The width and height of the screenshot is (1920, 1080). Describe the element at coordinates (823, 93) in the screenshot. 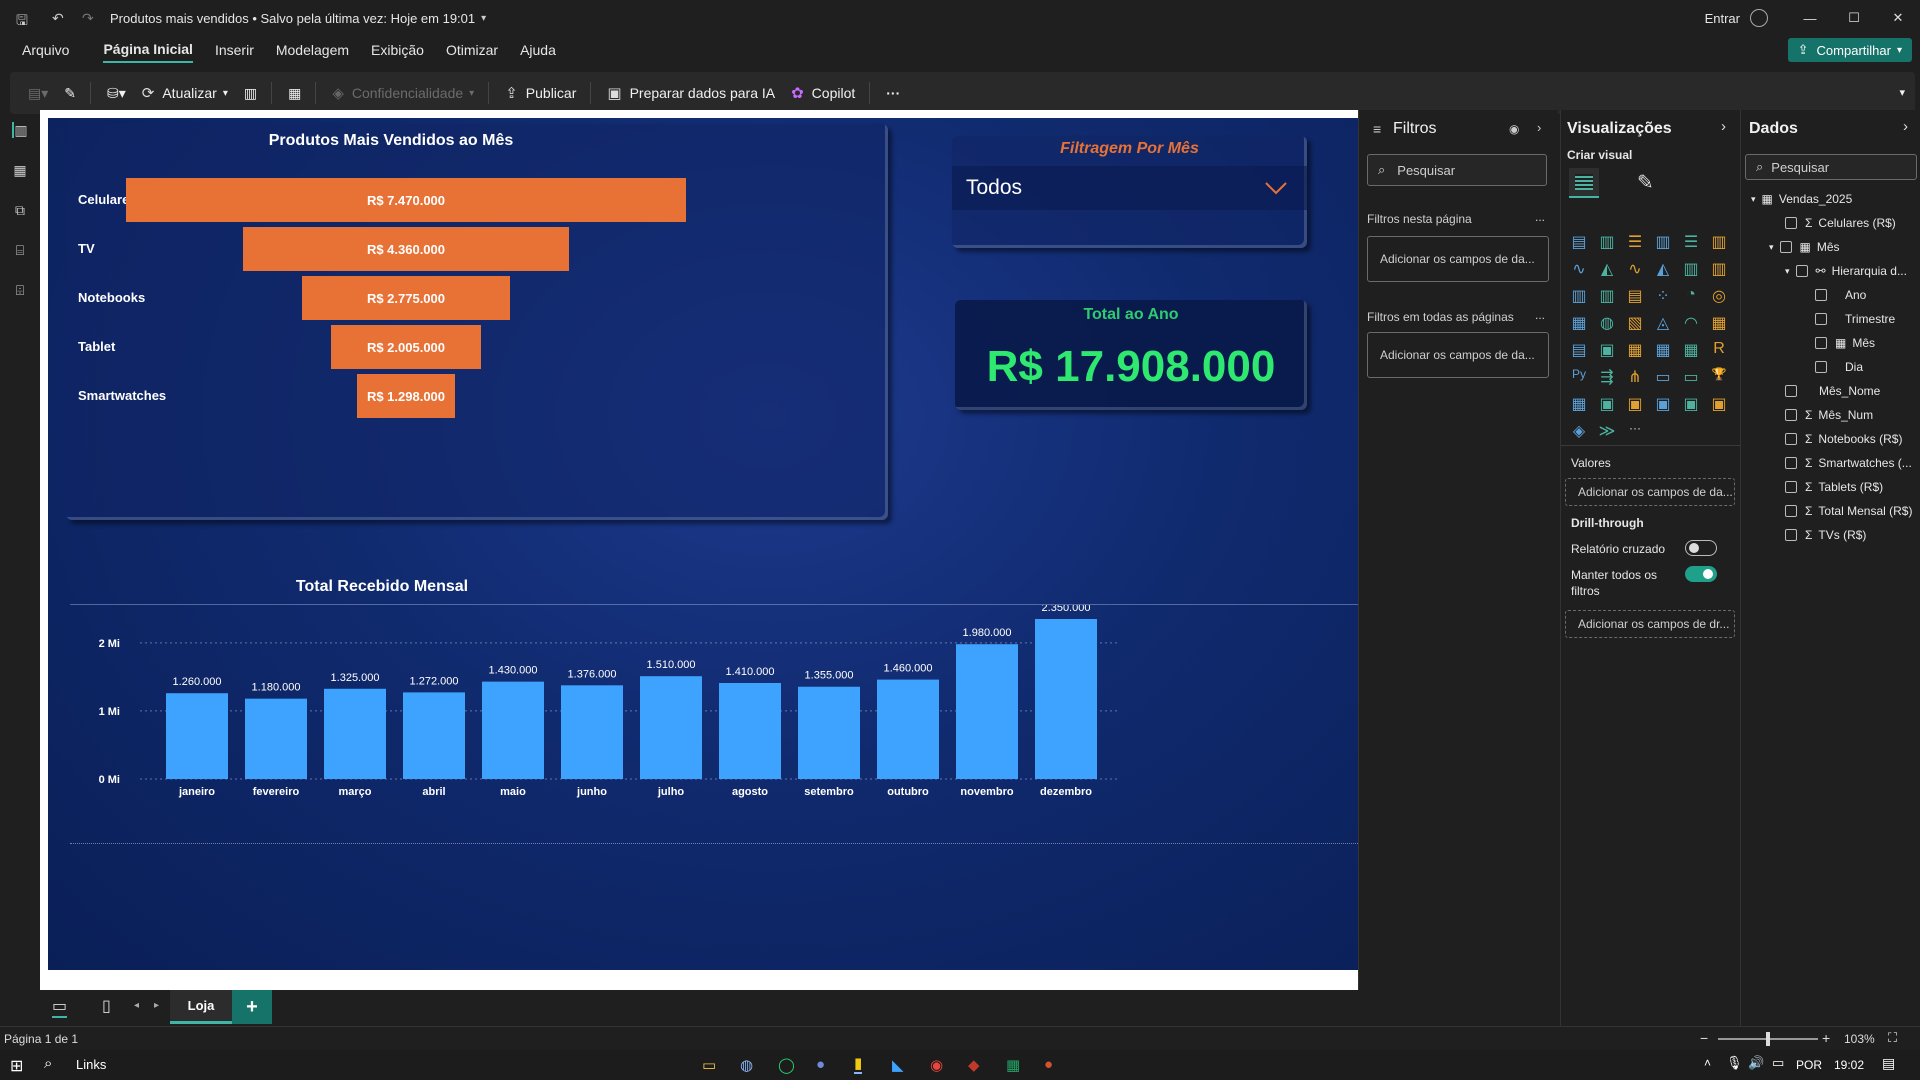

I see `copilot-button: ✿ Copilot` at that location.